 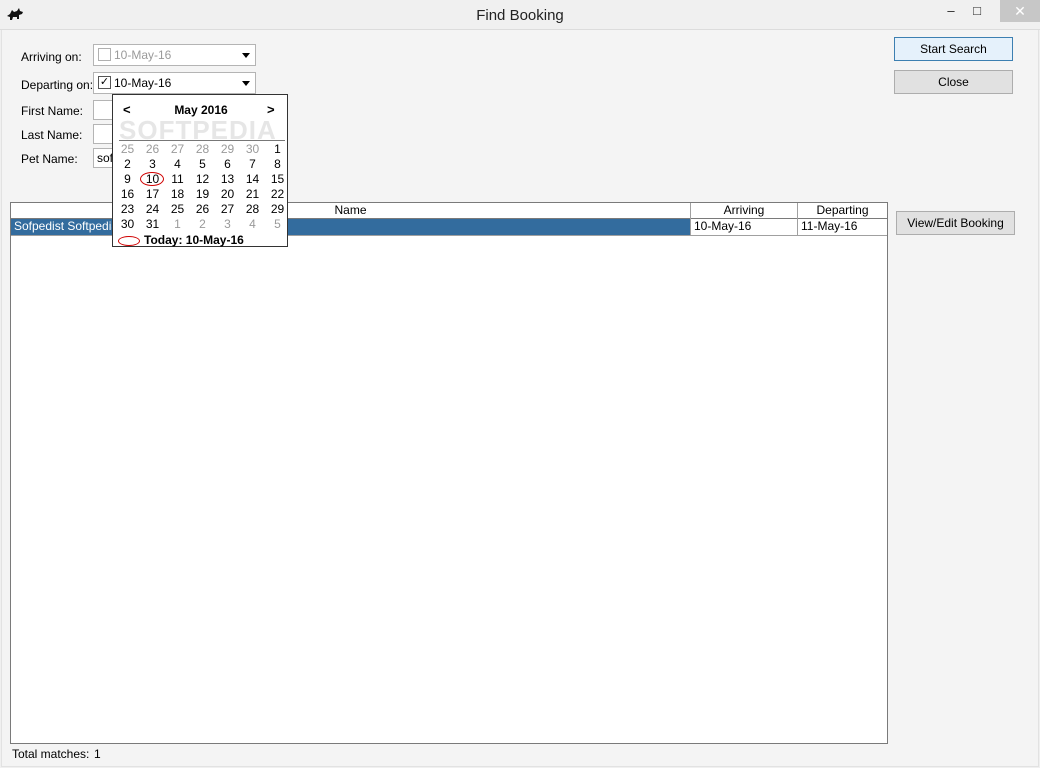 I want to click on row-arriving-cell: 10-May-16, so click(x=744, y=227).